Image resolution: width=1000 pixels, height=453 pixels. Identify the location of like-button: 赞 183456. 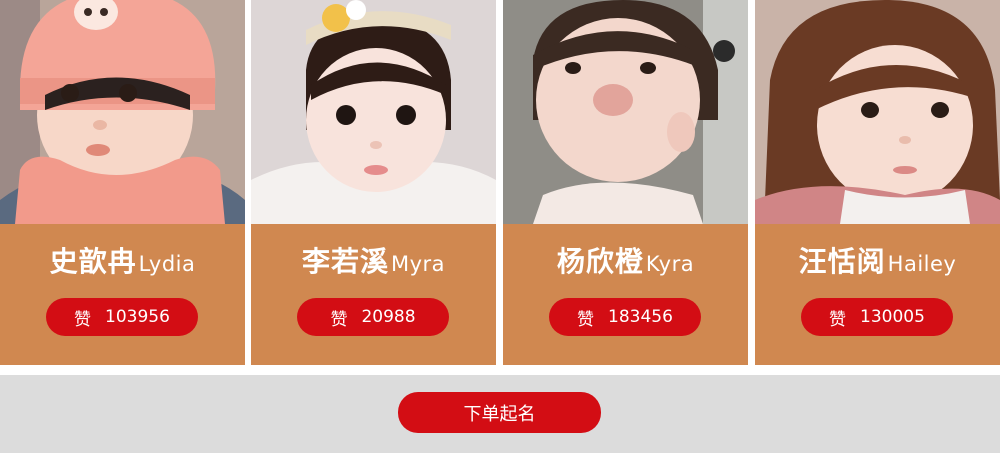
(625, 317).